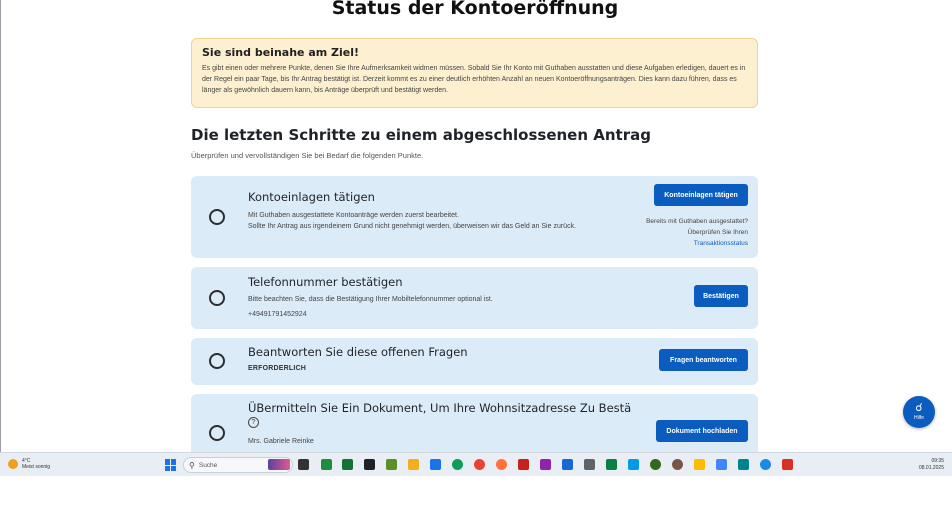  I want to click on weather-widget: 4°C Meist sonnig, so click(29, 464).